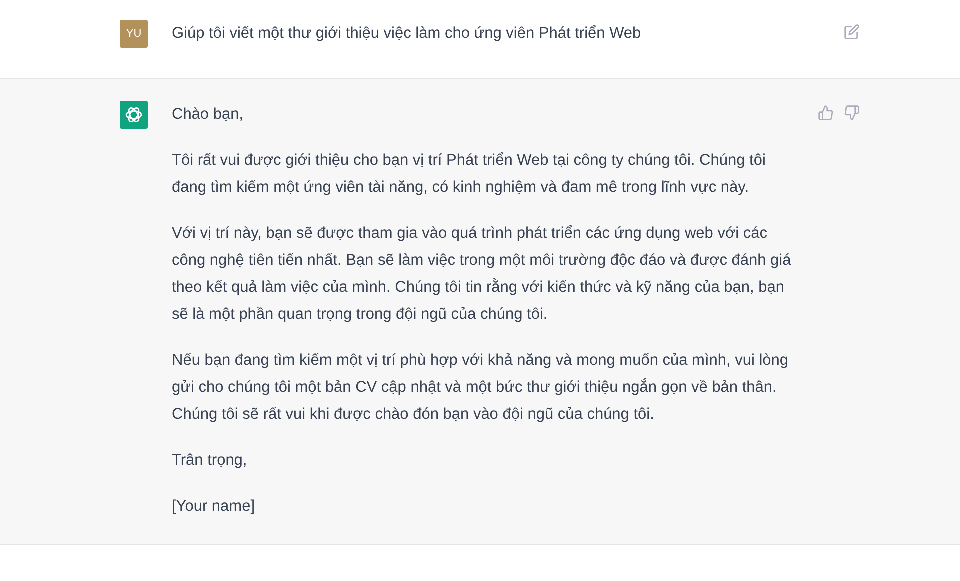 The height and width of the screenshot is (581, 960). Describe the element at coordinates (826, 113) in the screenshot. I see `thumbs-up-icon` at that location.